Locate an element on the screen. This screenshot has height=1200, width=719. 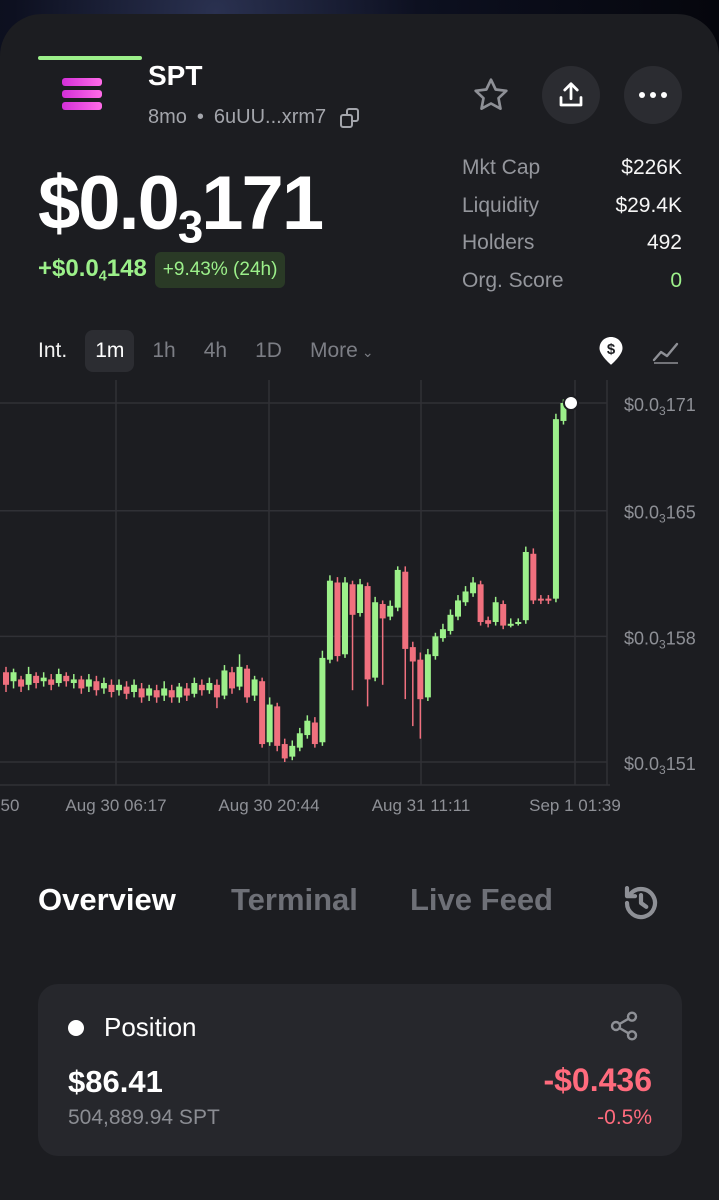
timeframe-selector: Int. 1m 1h 4h 1D More ⌄ is located at coordinates (363, 351).